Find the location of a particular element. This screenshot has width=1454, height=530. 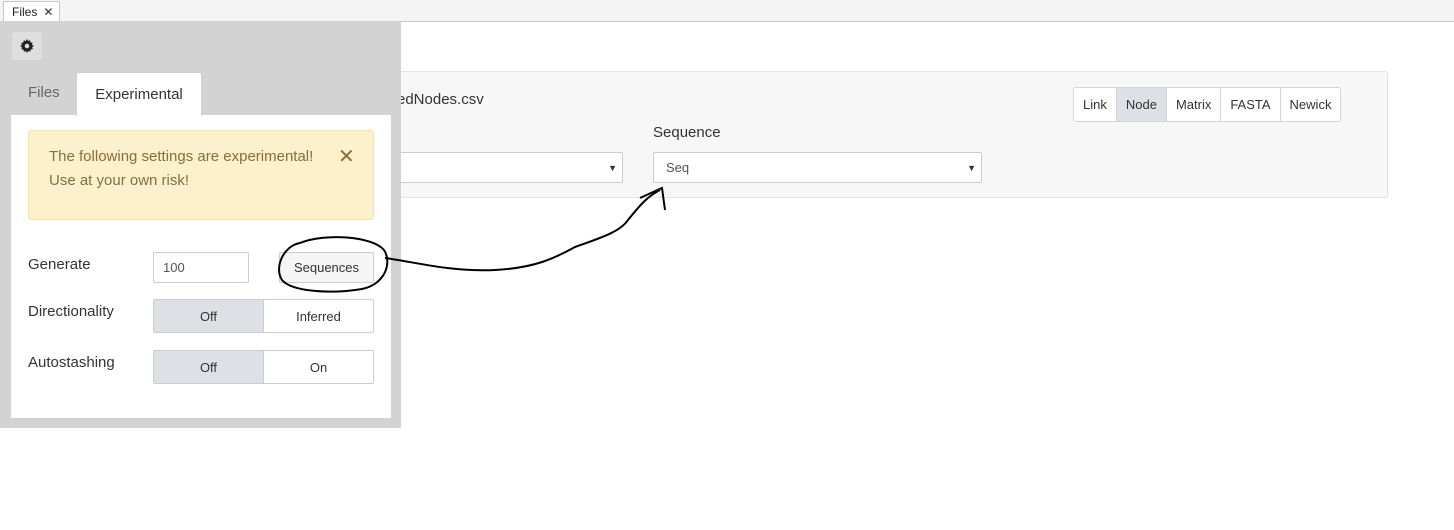

sequence-select-value: Seq is located at coordinates (678, 167).